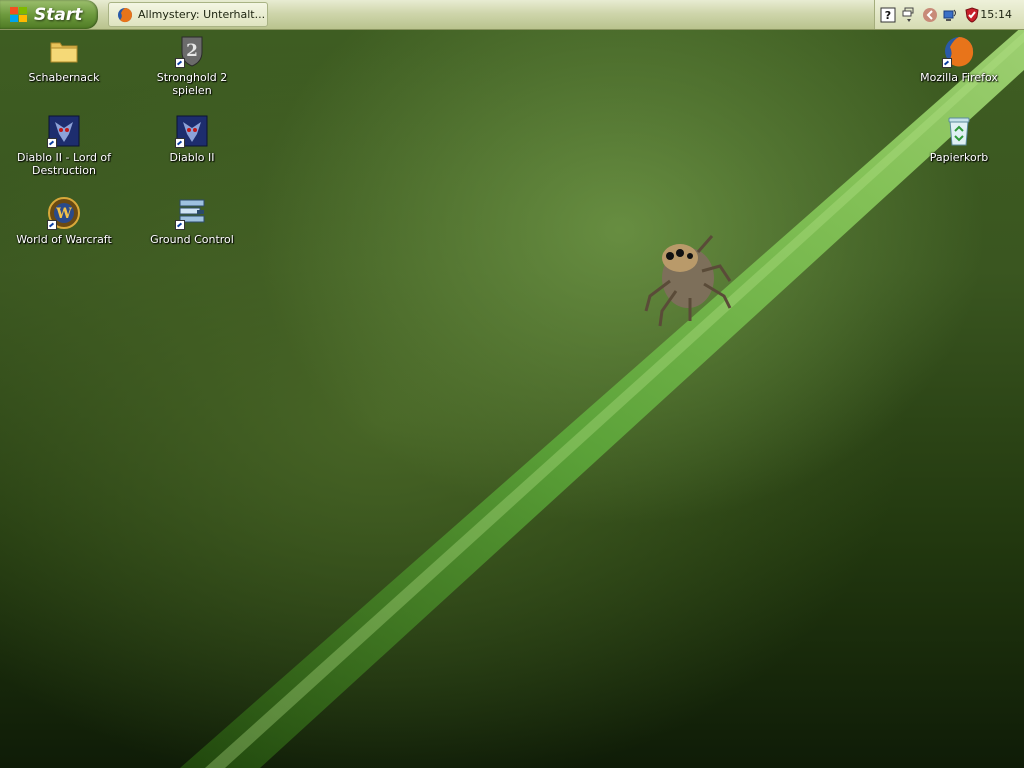  Describe the element at coordinates (18, 14) in the screenshot. I see `windows-logo-icon` at that location.